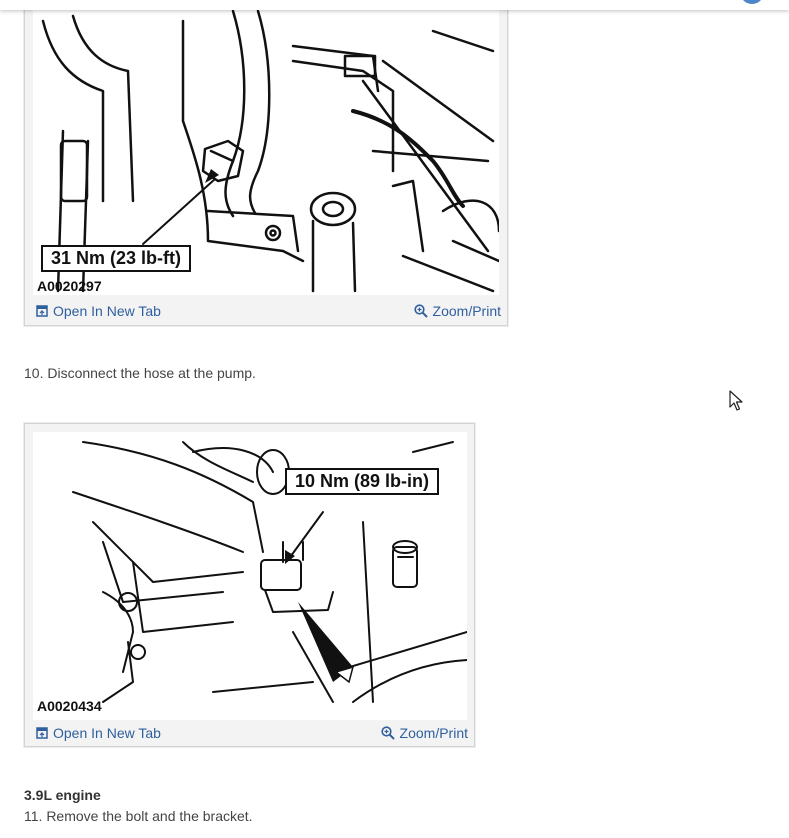 The image size is (789, 838). What do you see at coordinates (116, 258) in the screenshot?
I see `torque-callout: 31 Nm (23 lb-ft)` at bounding box center [116, 258].